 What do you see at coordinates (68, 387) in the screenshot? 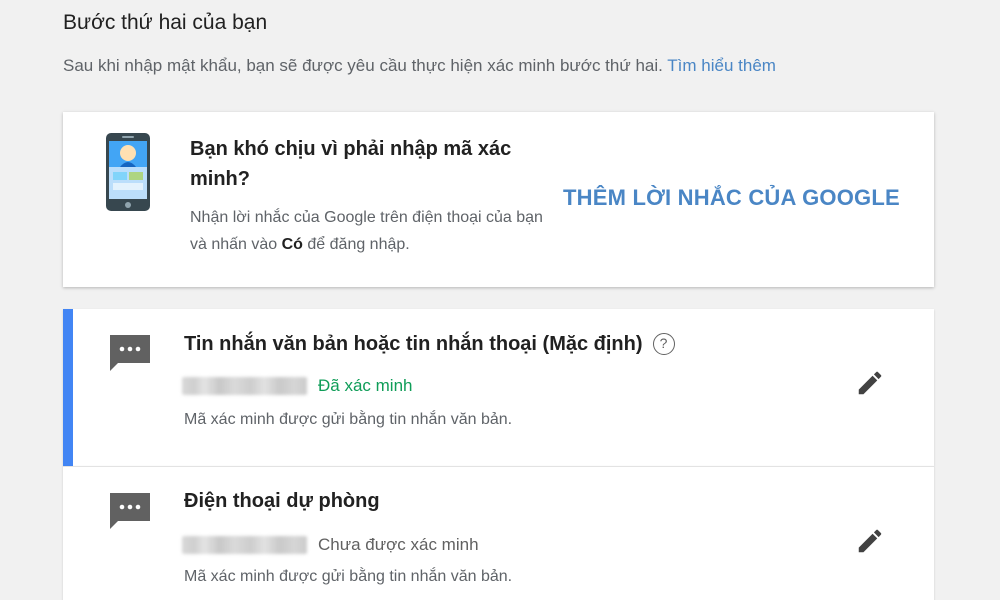
I see `default-accent-bar` at bounding box center [68, 387].